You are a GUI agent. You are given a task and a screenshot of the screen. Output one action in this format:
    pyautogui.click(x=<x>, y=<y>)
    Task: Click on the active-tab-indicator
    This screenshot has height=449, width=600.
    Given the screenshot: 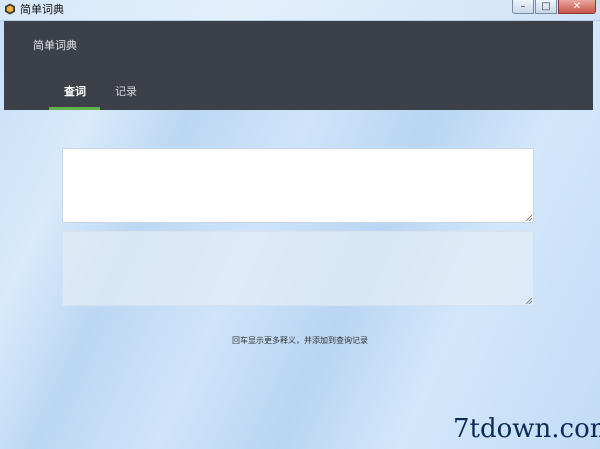 What is the action you would take?
    pyautogui.click(x=74, y=108)
    